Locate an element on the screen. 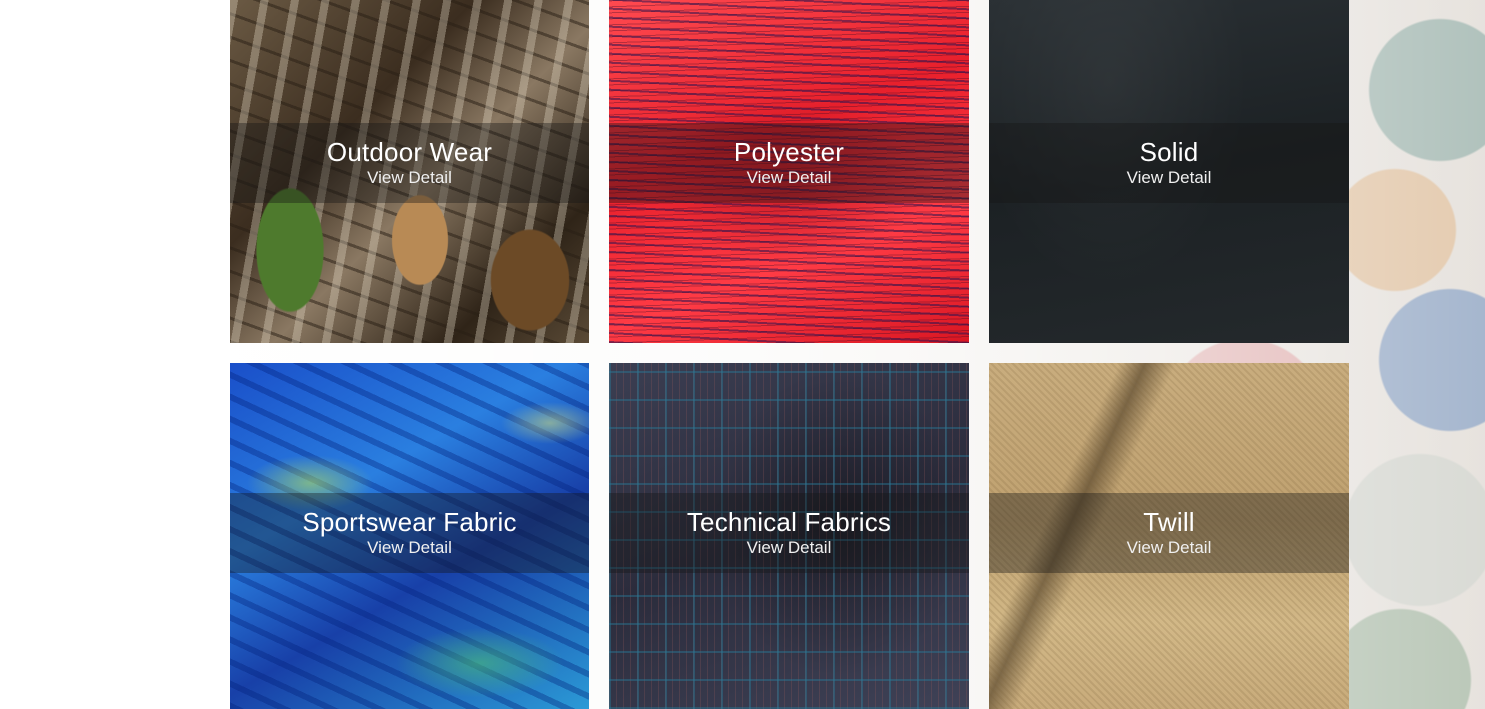 This screenshot has height=709, width=1485. category-title: Solid is located at coordinates (1169, 152).